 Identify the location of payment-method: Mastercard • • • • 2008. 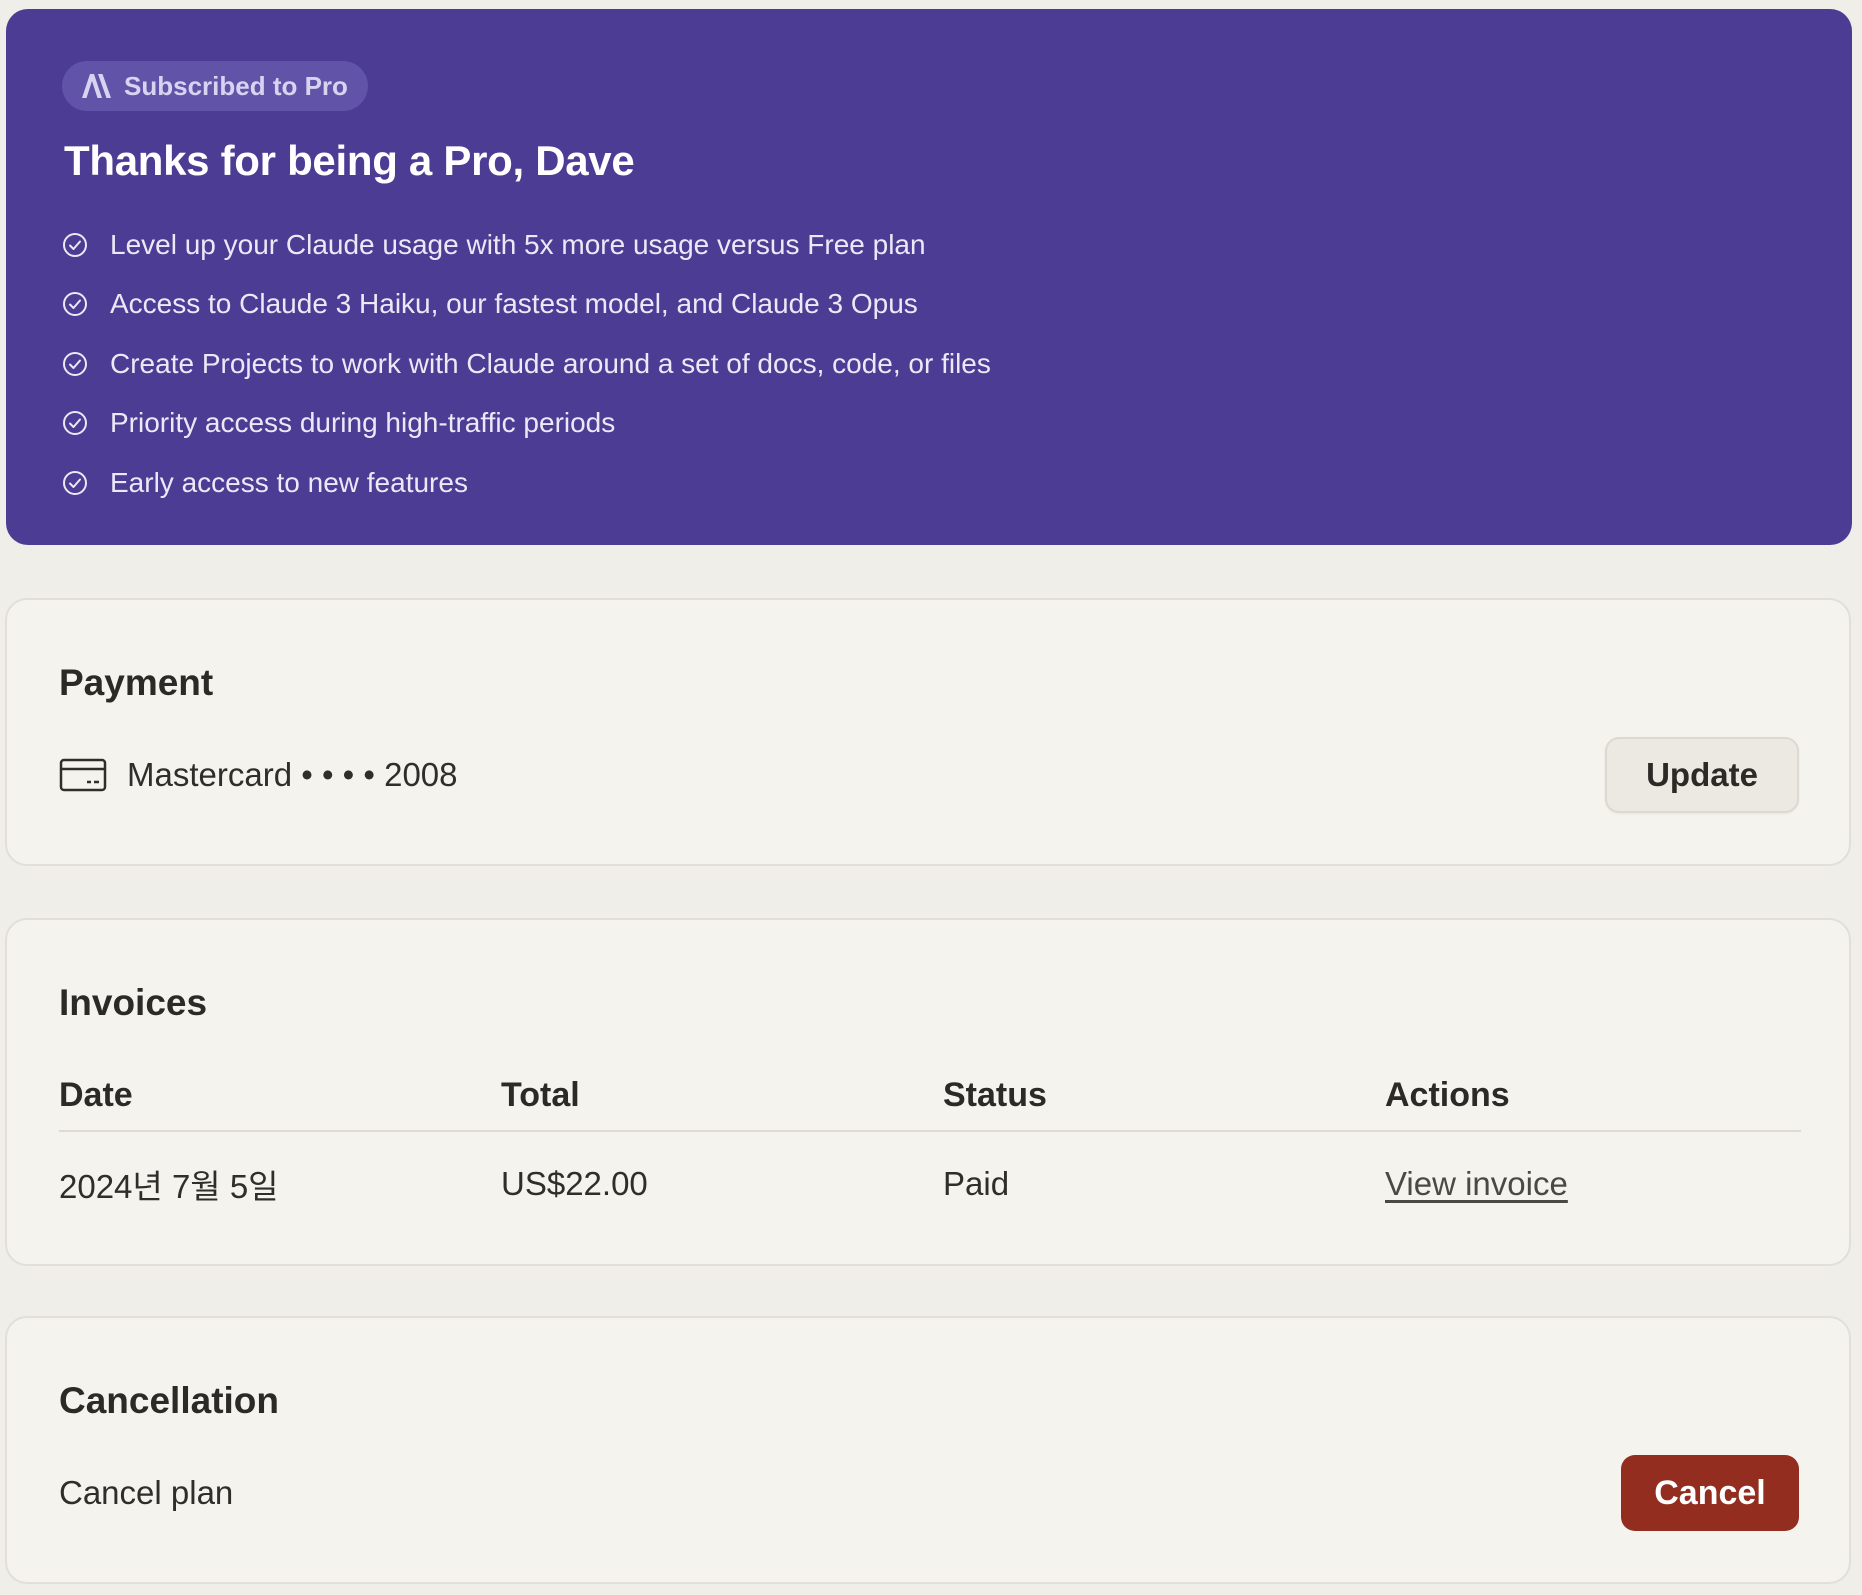
(258, 775).